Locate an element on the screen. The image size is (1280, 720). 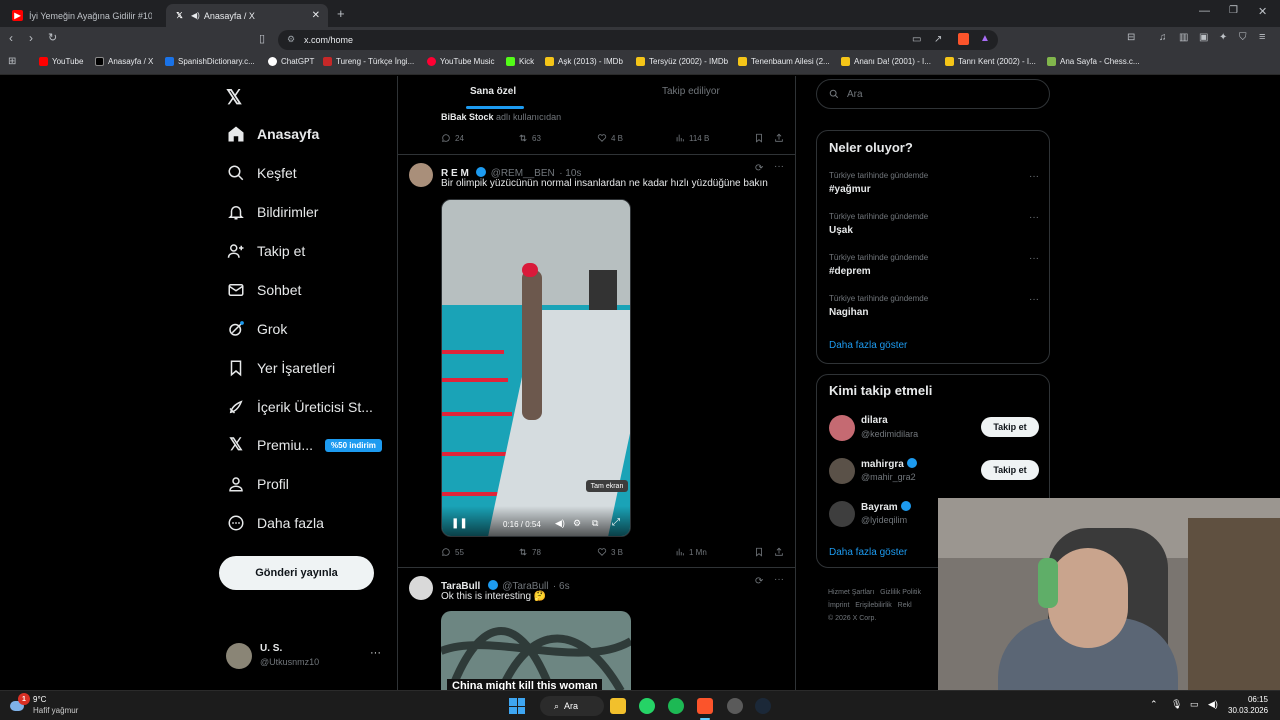
repost-button: 78 is located at coordinates (529, 552).